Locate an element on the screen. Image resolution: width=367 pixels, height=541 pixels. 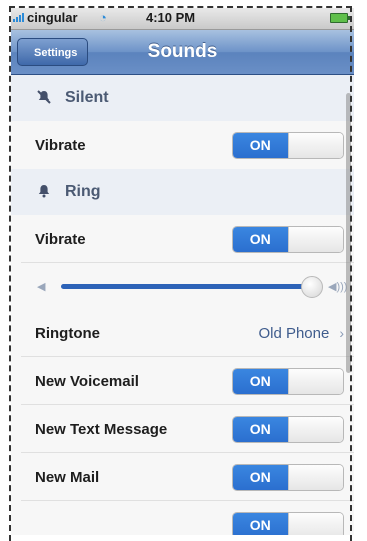
alert-row-voicemail: New Voicemail ON is located at coordinates (182, 381).